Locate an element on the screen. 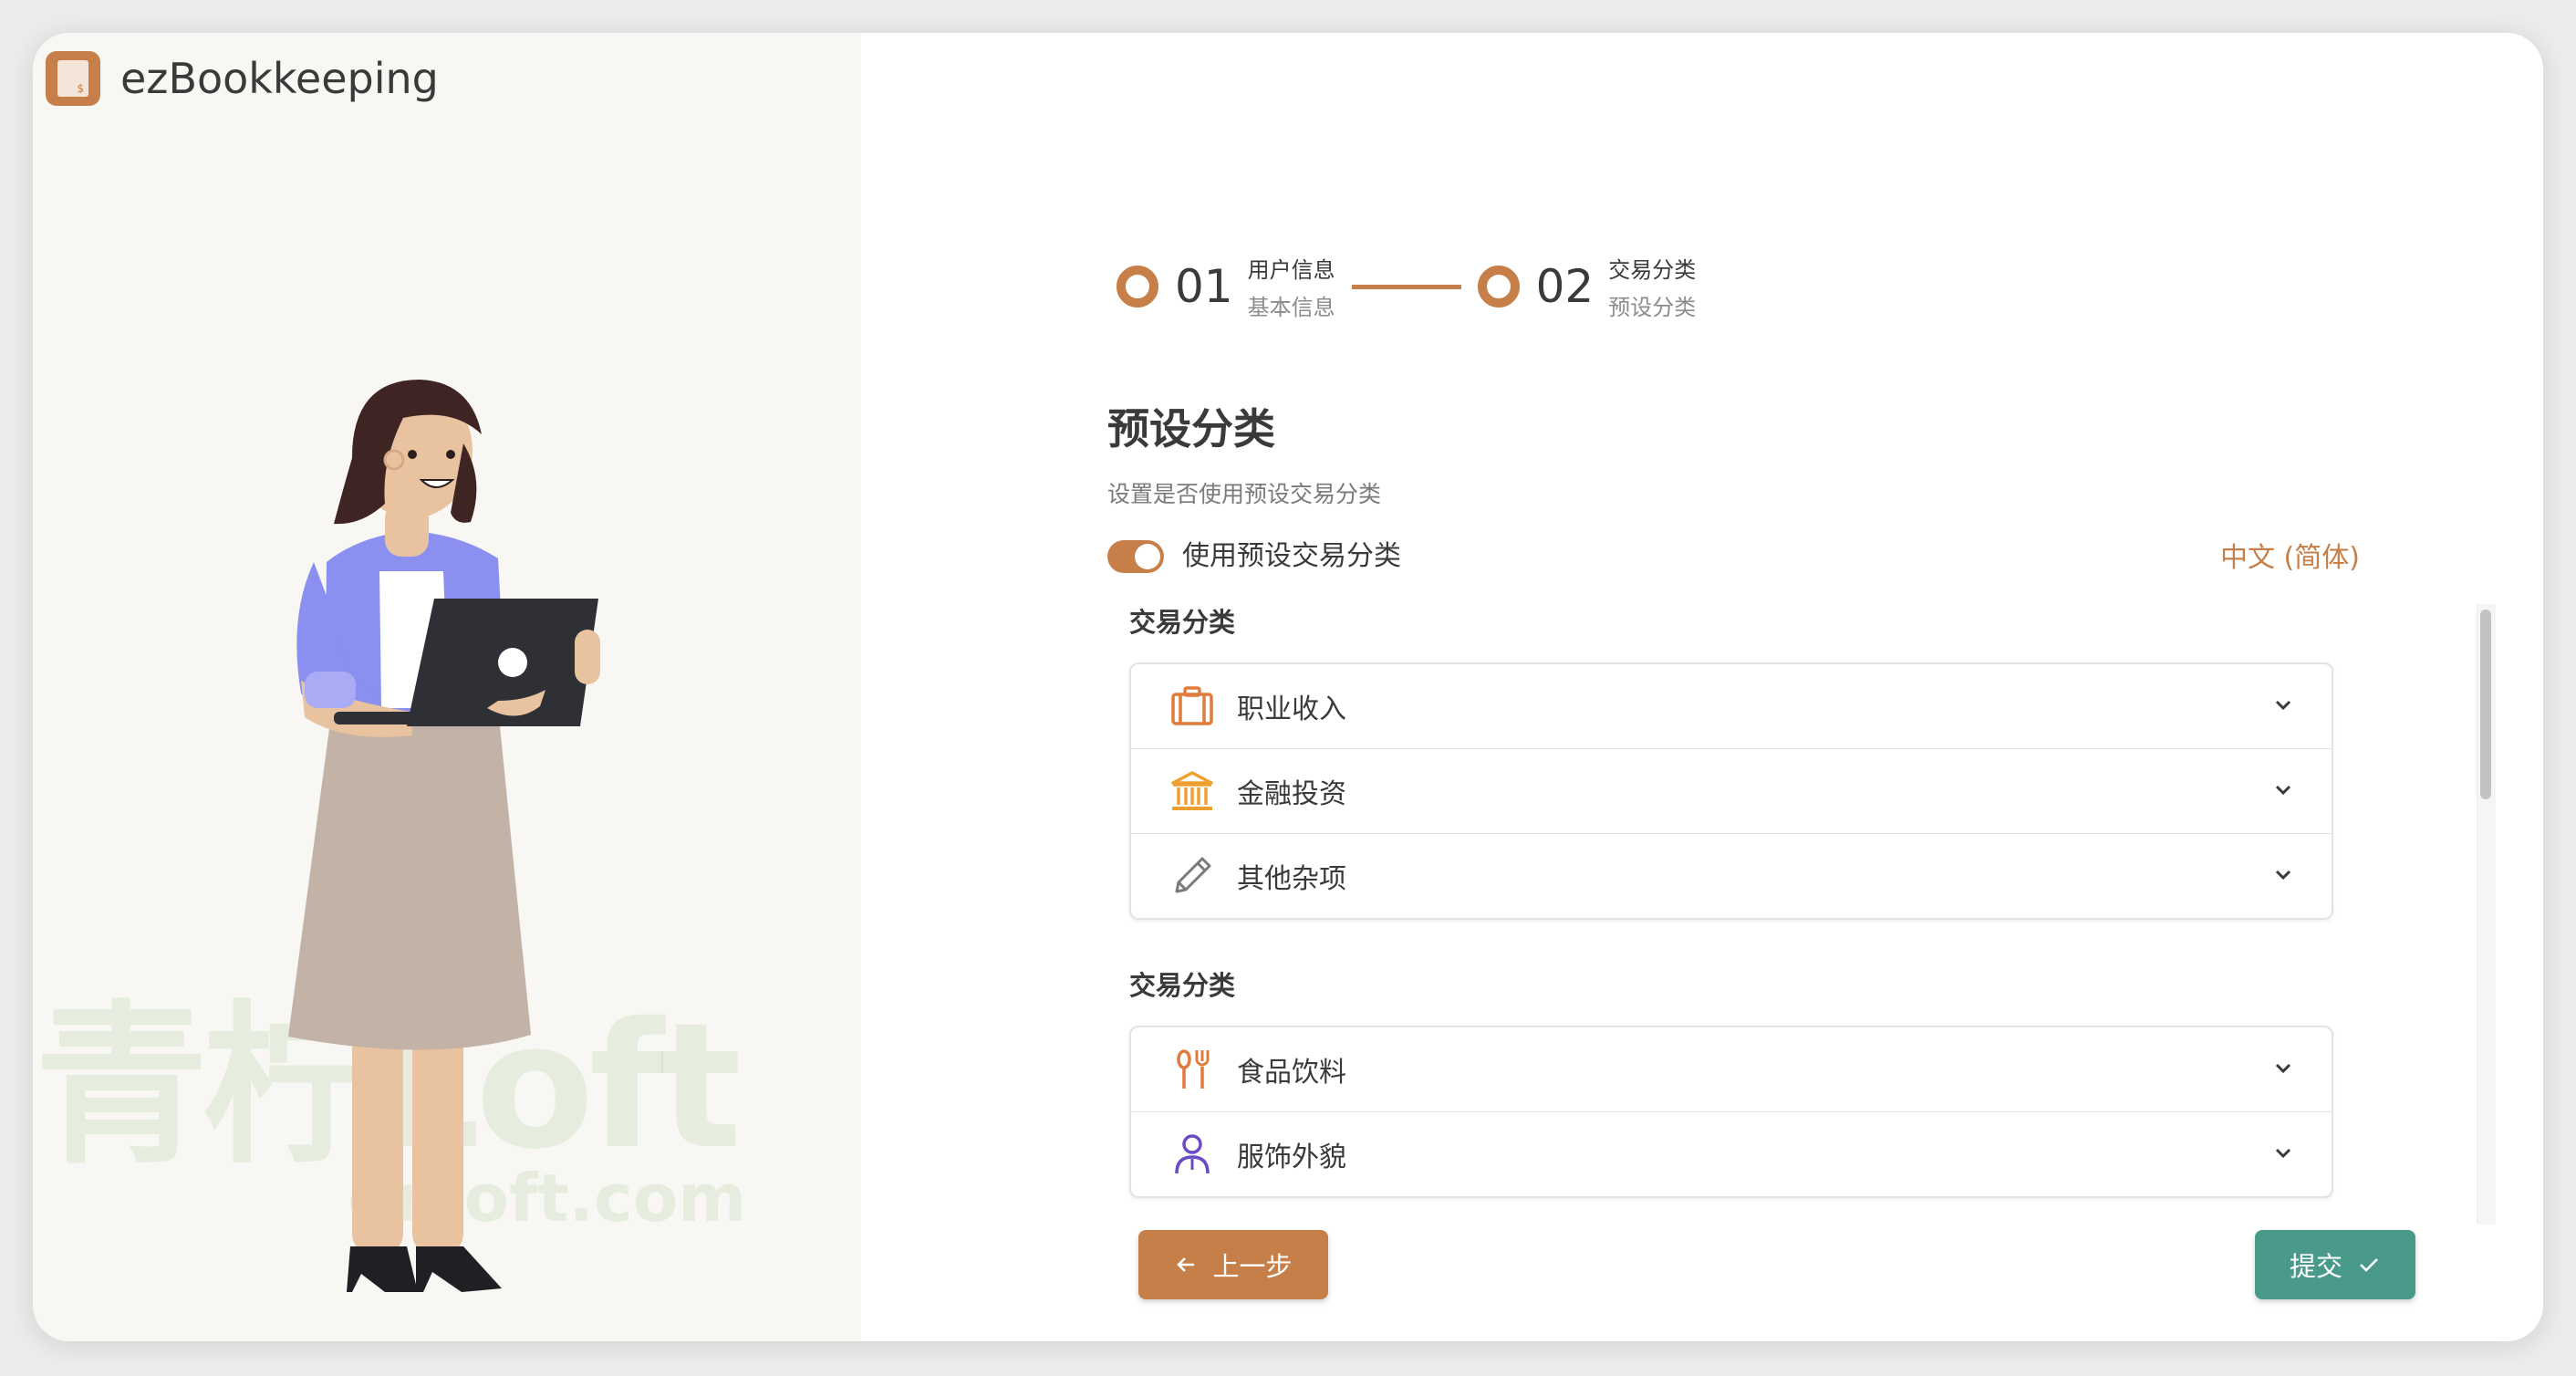 Image resolution: width=2576 pixels, height=1376 pixels. previous-step-button: 上一步 is located at coordinates (1233, 1264).